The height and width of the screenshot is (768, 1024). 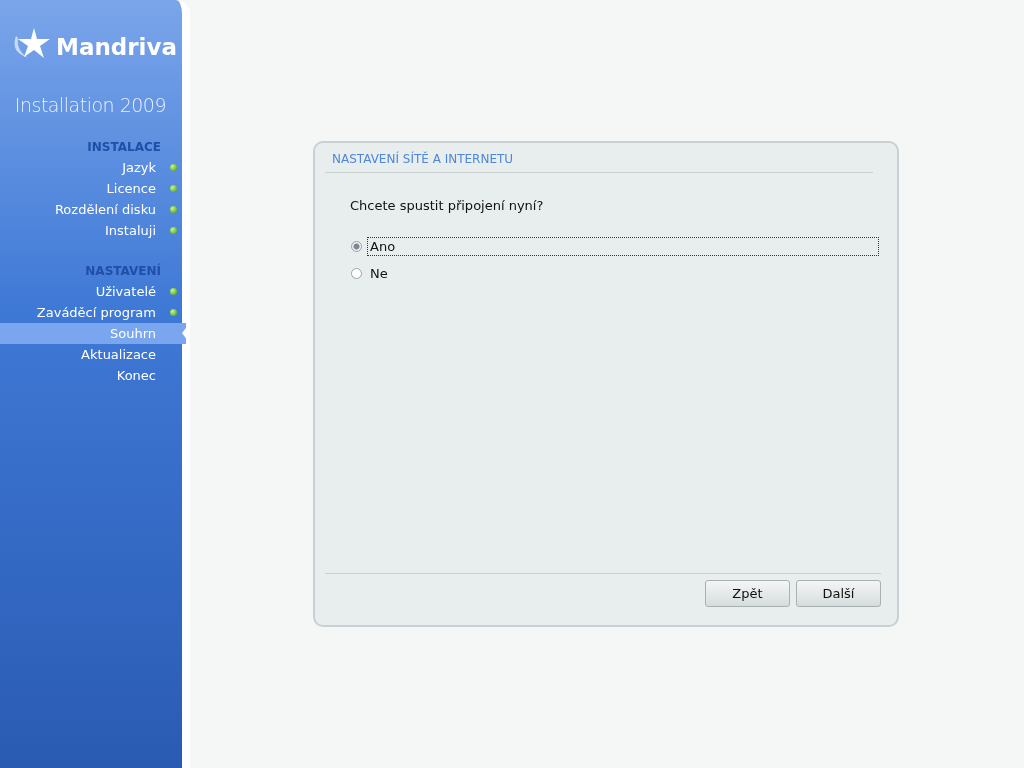 I want to click on step-item: Zaváděcí program, so click(x=91, y=312).